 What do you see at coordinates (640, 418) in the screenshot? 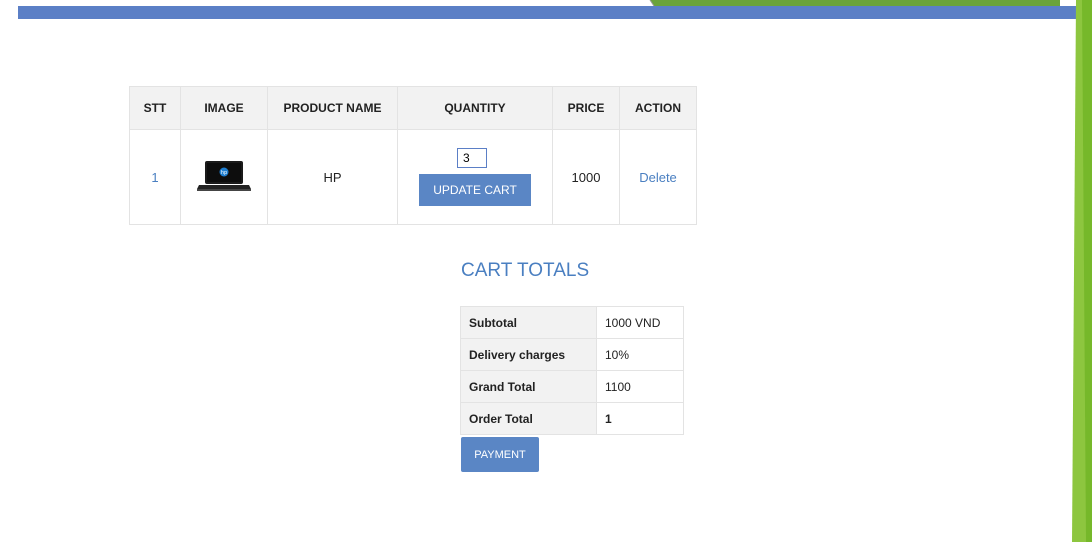
I see `order-total-value: 1` at bounding box center [640, 418].